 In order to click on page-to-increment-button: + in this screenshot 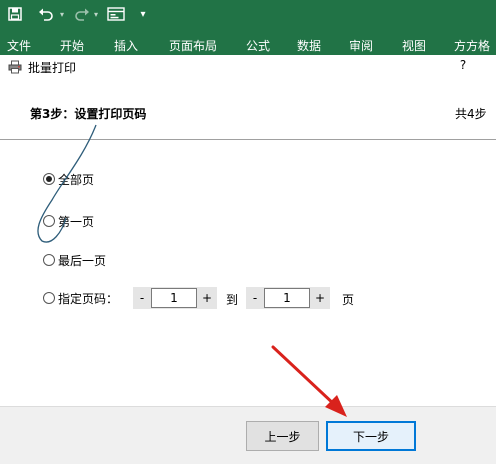, I will do `click(320, 298)`.